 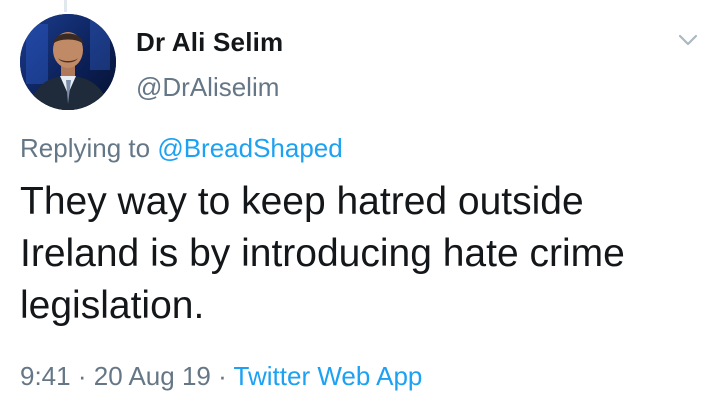 What do you see at coordinates (688, 40) in the screenshot?
I see `chevron-down-icon` at bounding box center [688, 40].